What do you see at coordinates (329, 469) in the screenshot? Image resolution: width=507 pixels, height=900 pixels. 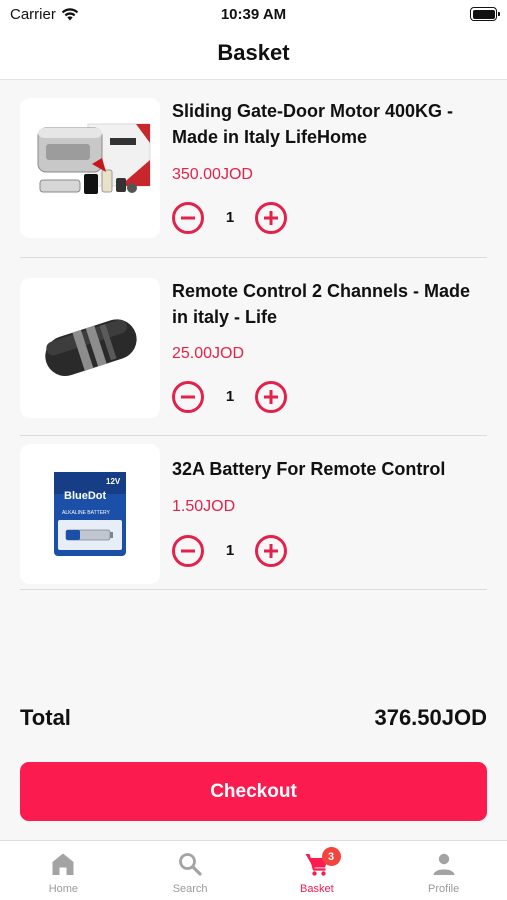 I see `product-name: 32A Battery For Remote Control` at bounding box center [329, 469].